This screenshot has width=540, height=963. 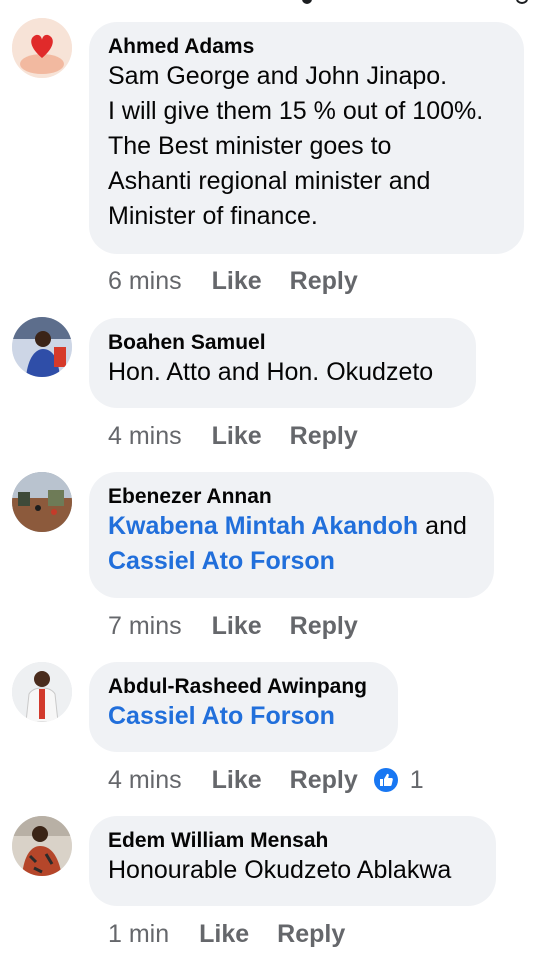 What do you see at coordinates (138, 934) in the screenshot?
I see `comment-time: 1 min` at bounding box center [138, 934].